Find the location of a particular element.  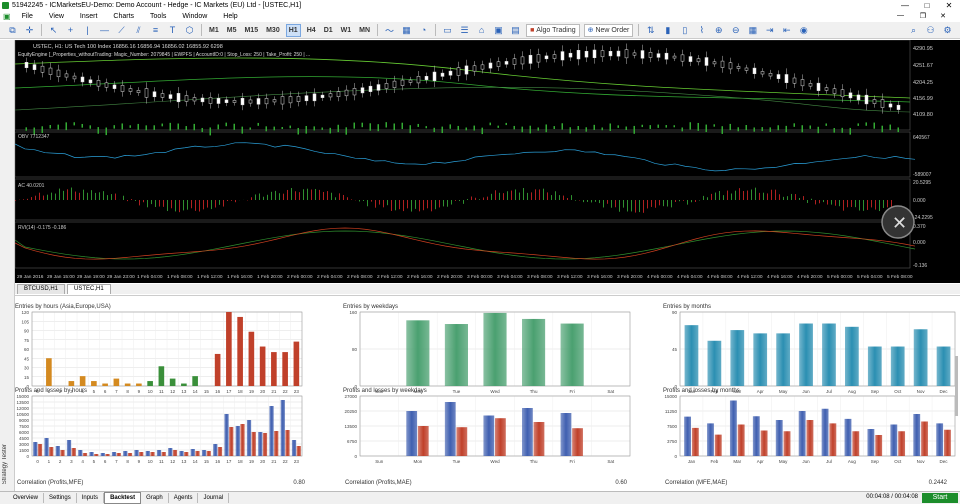

tf-m30: M30 is located at coordinates (273, 30).